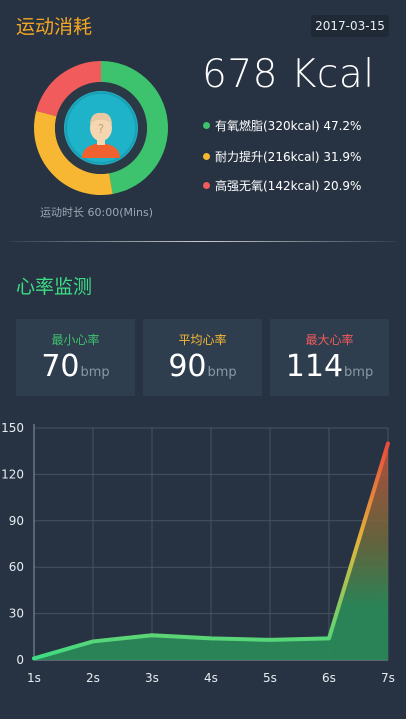 The image size is (406, 719). What do you see at coordinates (93, 678) in the screenshot?
I see `x-tick-label: 2s` at bounding box center [93, 678].